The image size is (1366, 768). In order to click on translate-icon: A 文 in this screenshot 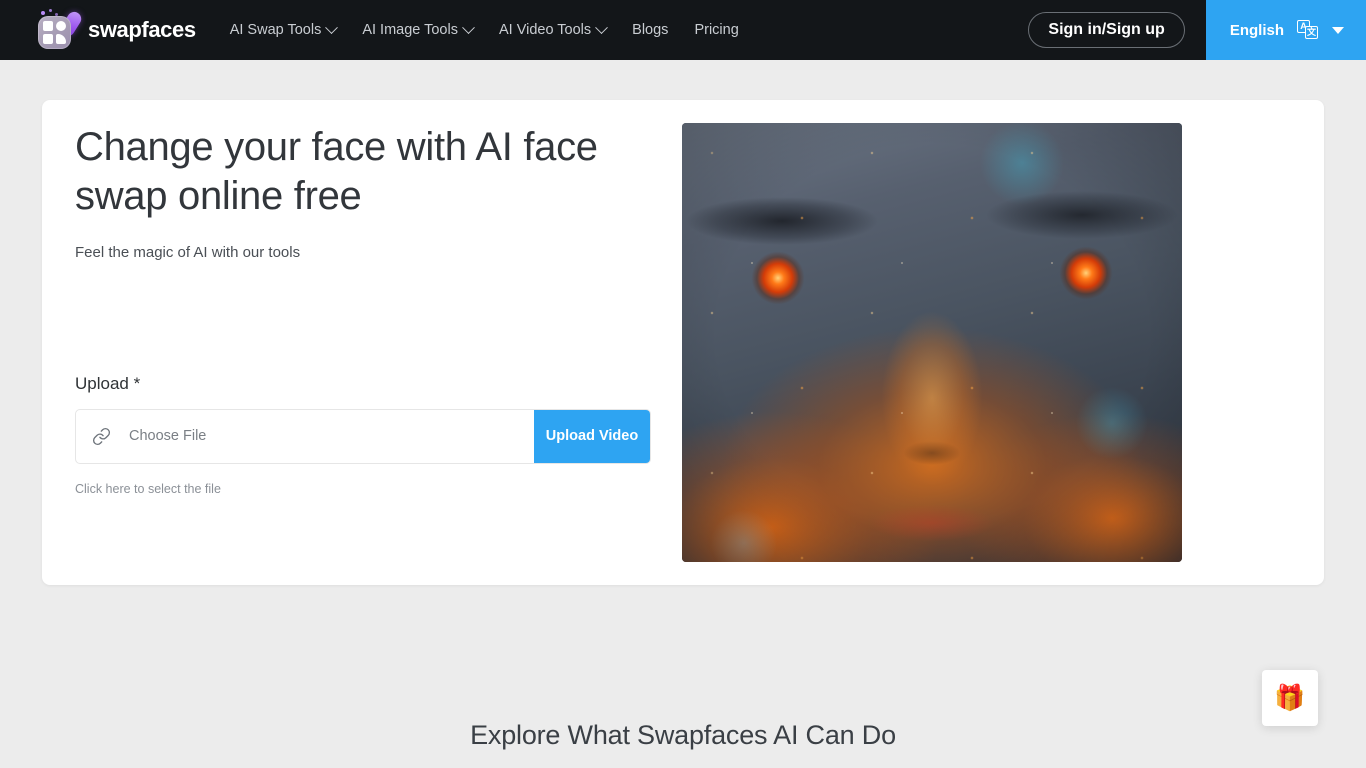, I will do `click(1308, 30)`.